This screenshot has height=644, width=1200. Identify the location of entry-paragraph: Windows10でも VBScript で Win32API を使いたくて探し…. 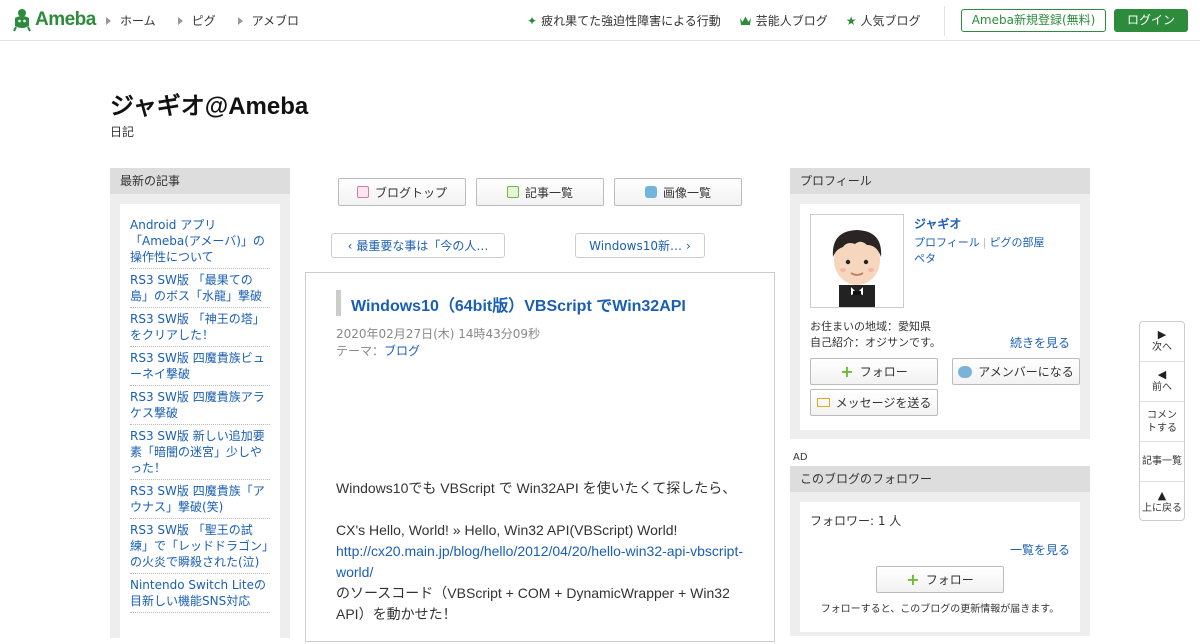
(536, 488).